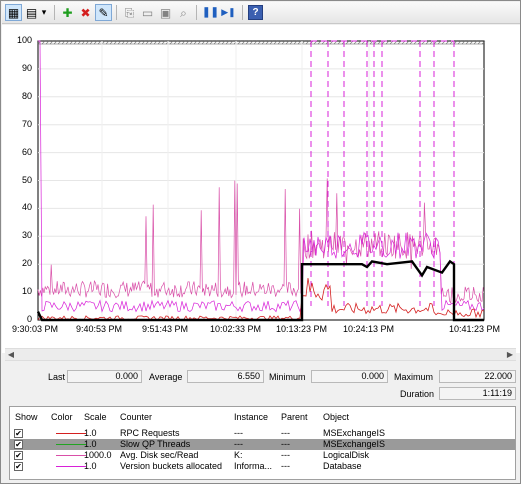 Image resolution: width=521 pixels, height=484 pixels. What do you see at coordinates (262, 433) in the screenshot?
I see `counter-row: ✔ 1.0 RPC Requests --- --- MSExchangeIS` at bounding box center [262, 433].